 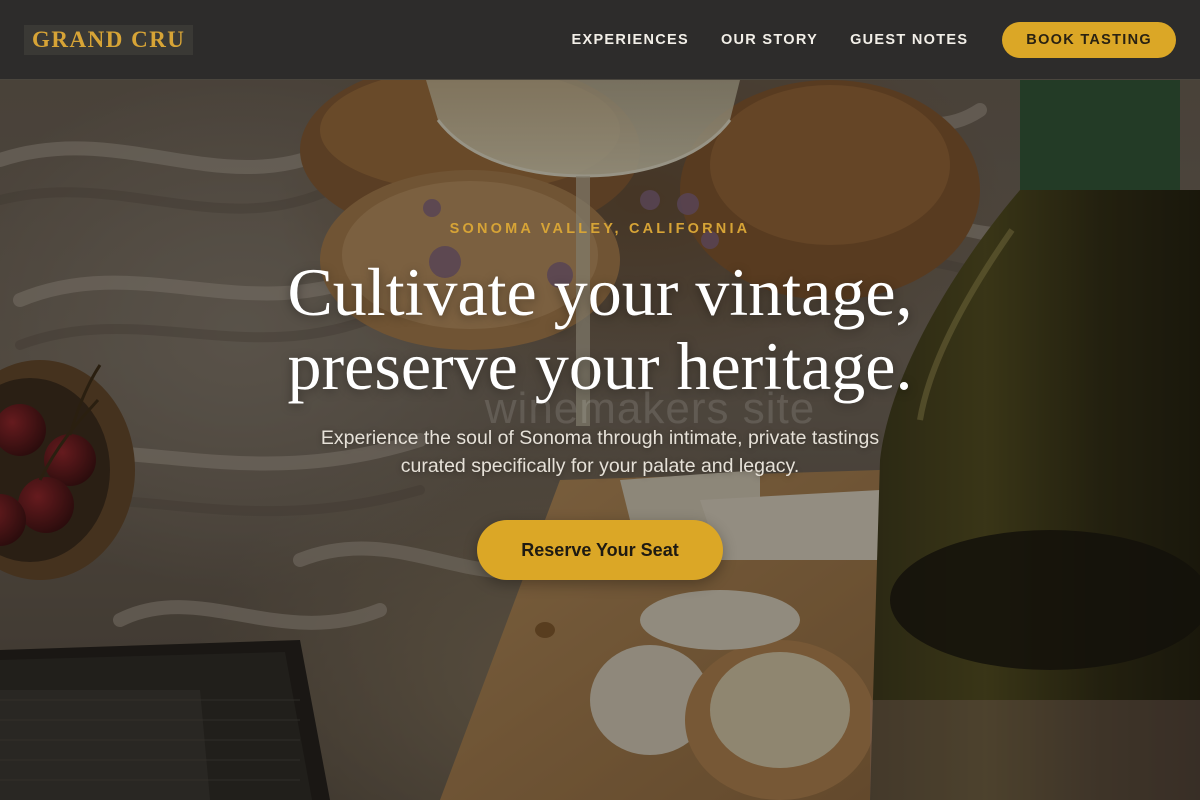 What do you see at coordinates (600, 366) in the screenshot?
I see `hero-headline-line-2: preserve your heritage.` at bounding box center [600, 366].